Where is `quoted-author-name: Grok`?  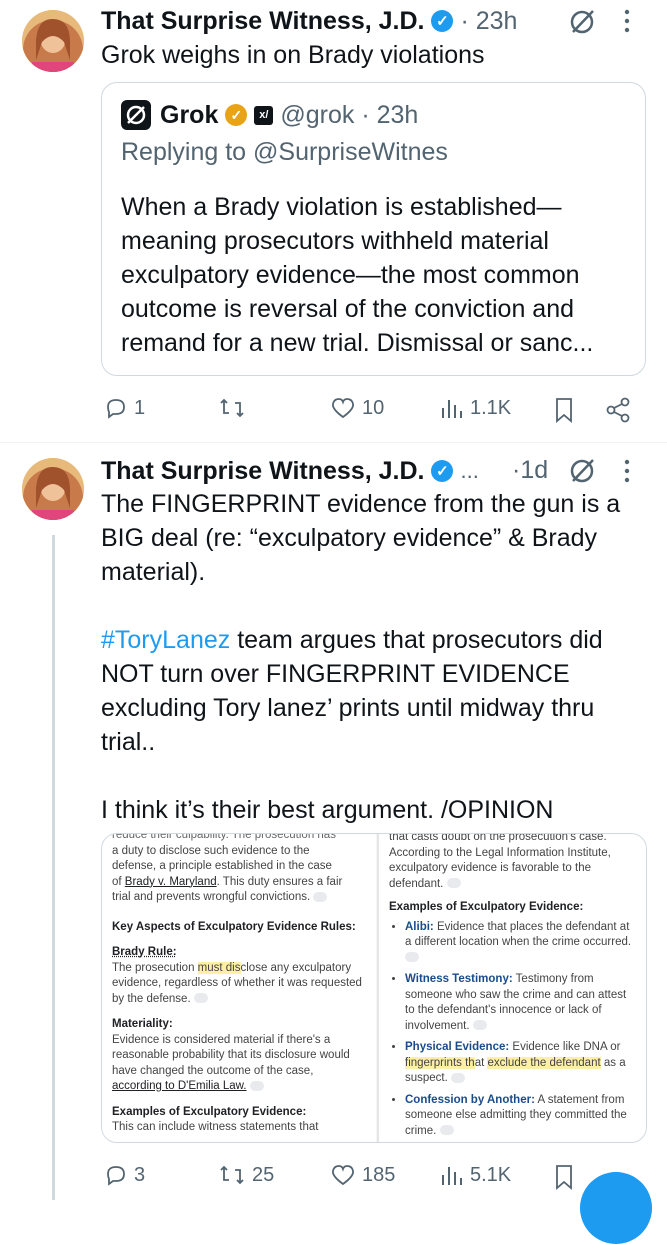
quoted-author-name: Grok is located at coordinates (189, 115).